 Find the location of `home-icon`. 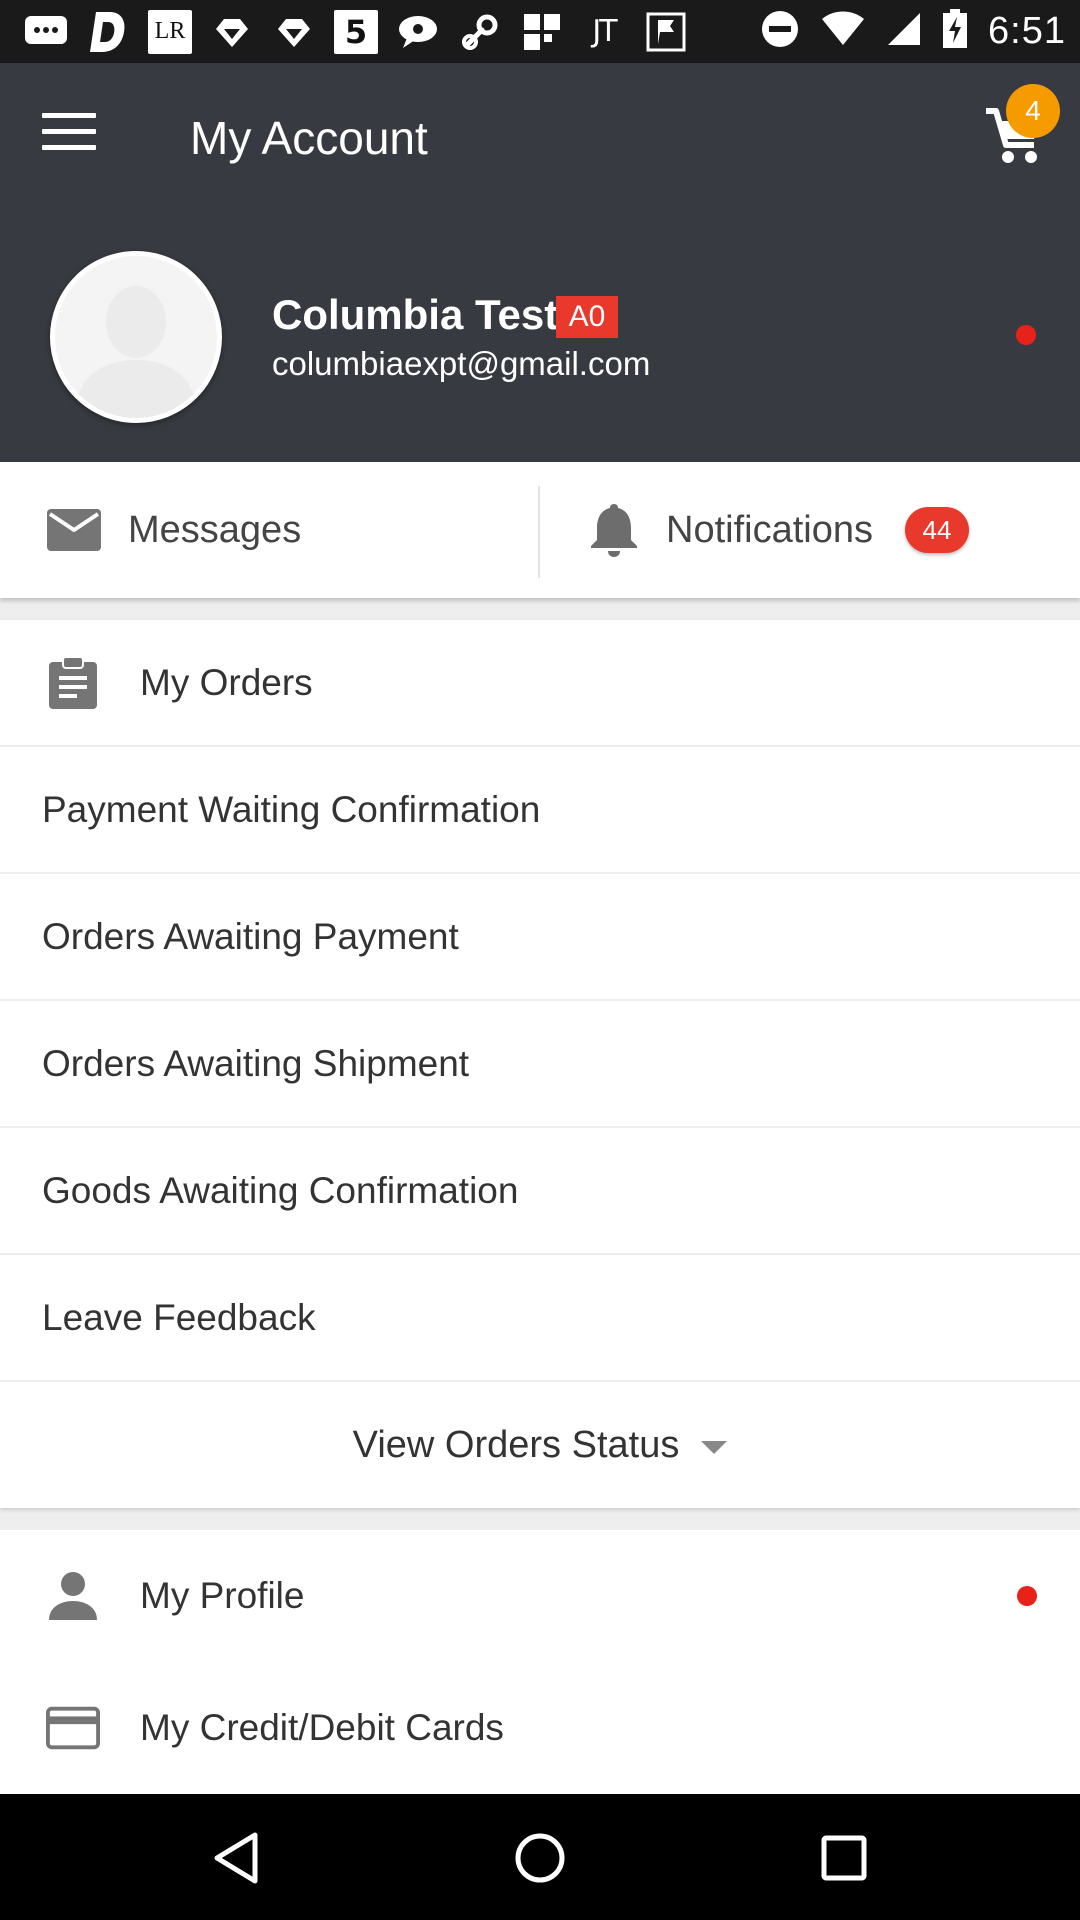

home-icon is located at coordinates (540, 1858).